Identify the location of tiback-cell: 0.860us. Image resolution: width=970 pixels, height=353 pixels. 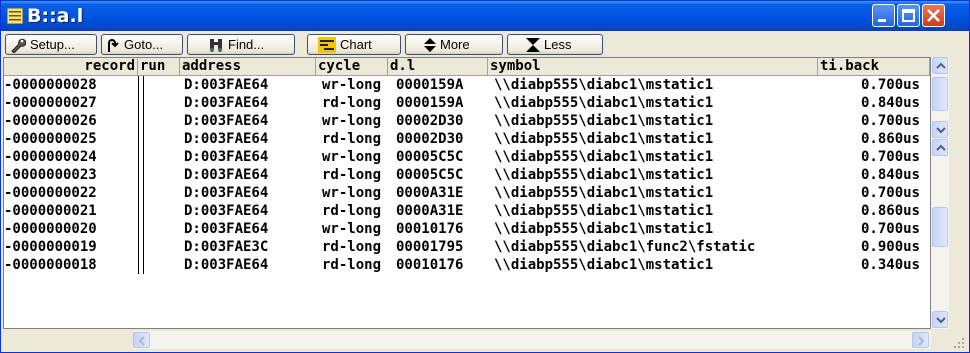
(890, 139).